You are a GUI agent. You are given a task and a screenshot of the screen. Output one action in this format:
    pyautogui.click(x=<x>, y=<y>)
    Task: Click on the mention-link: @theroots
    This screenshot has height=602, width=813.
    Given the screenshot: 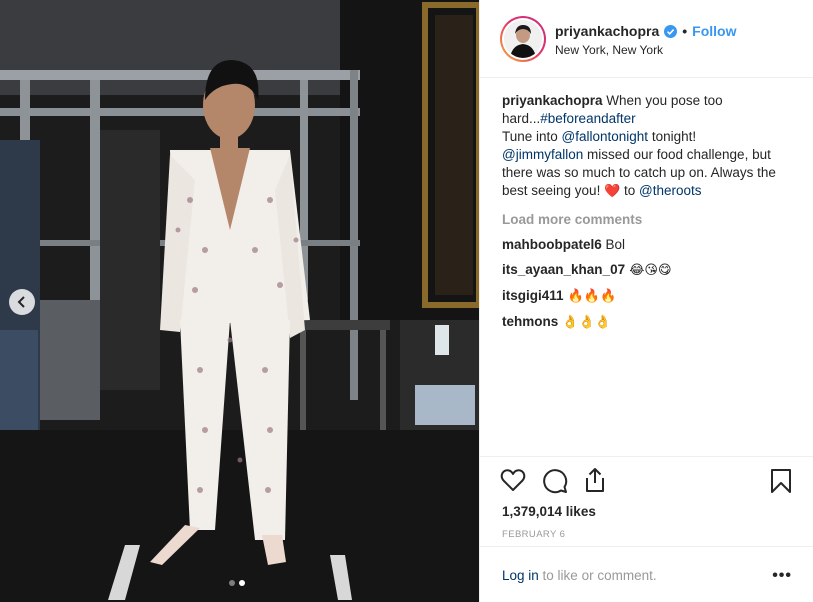 What is the action you would take?
    pyautogui.click(x=670, y=190)
    